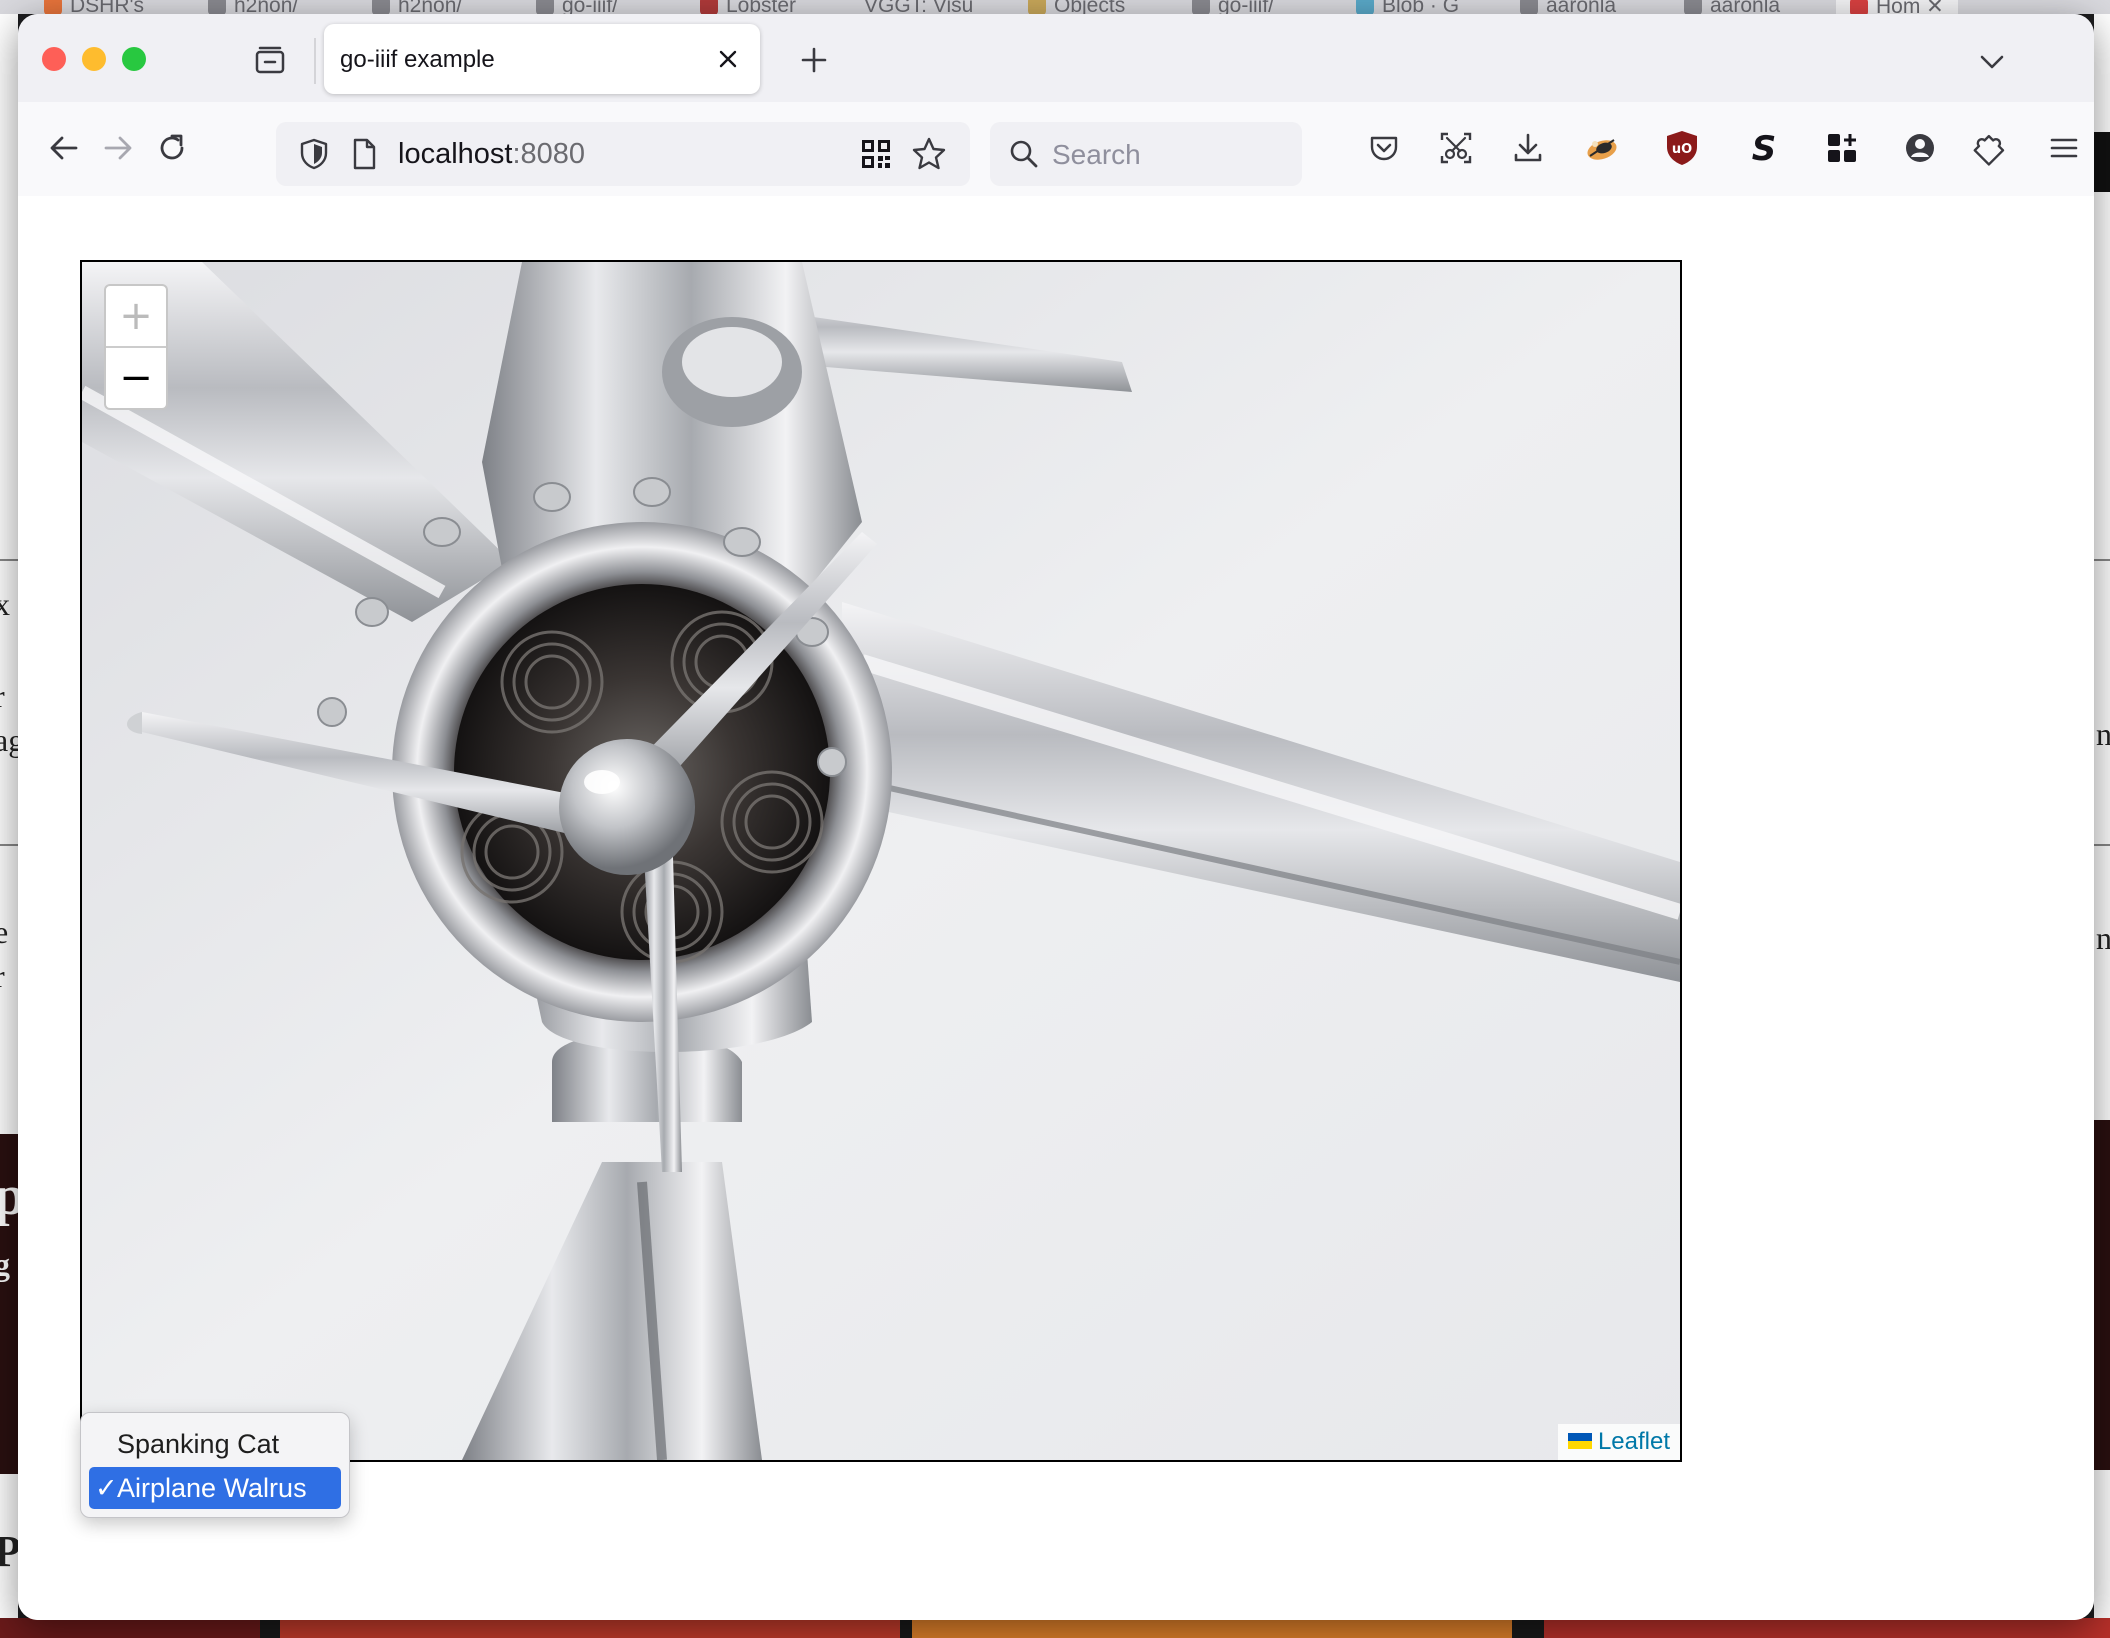 This screenshot has height=1638, width=2110. Describe the element at coordinates (94, 7) in the screenshot. I see `background-tab: DSHR's` at that location.